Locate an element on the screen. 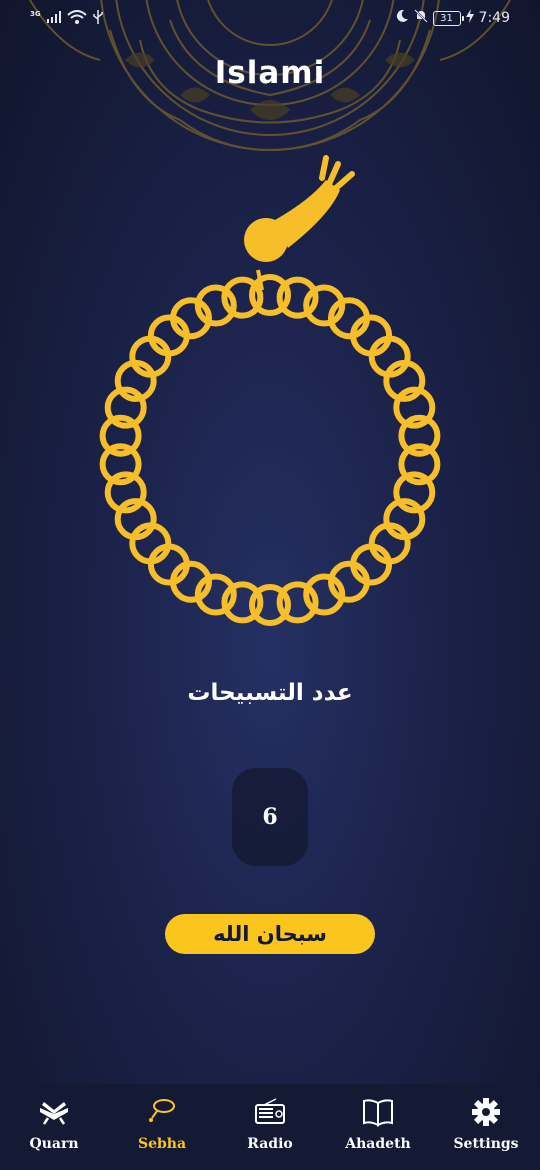  nav-label-settings: Settings is located at coordinates (486, 1144).